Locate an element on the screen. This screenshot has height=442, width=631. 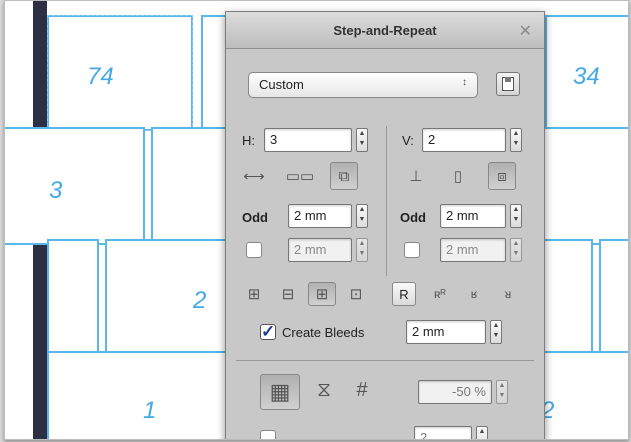
v-count-input: 2 is located at coordinates (464, 140).